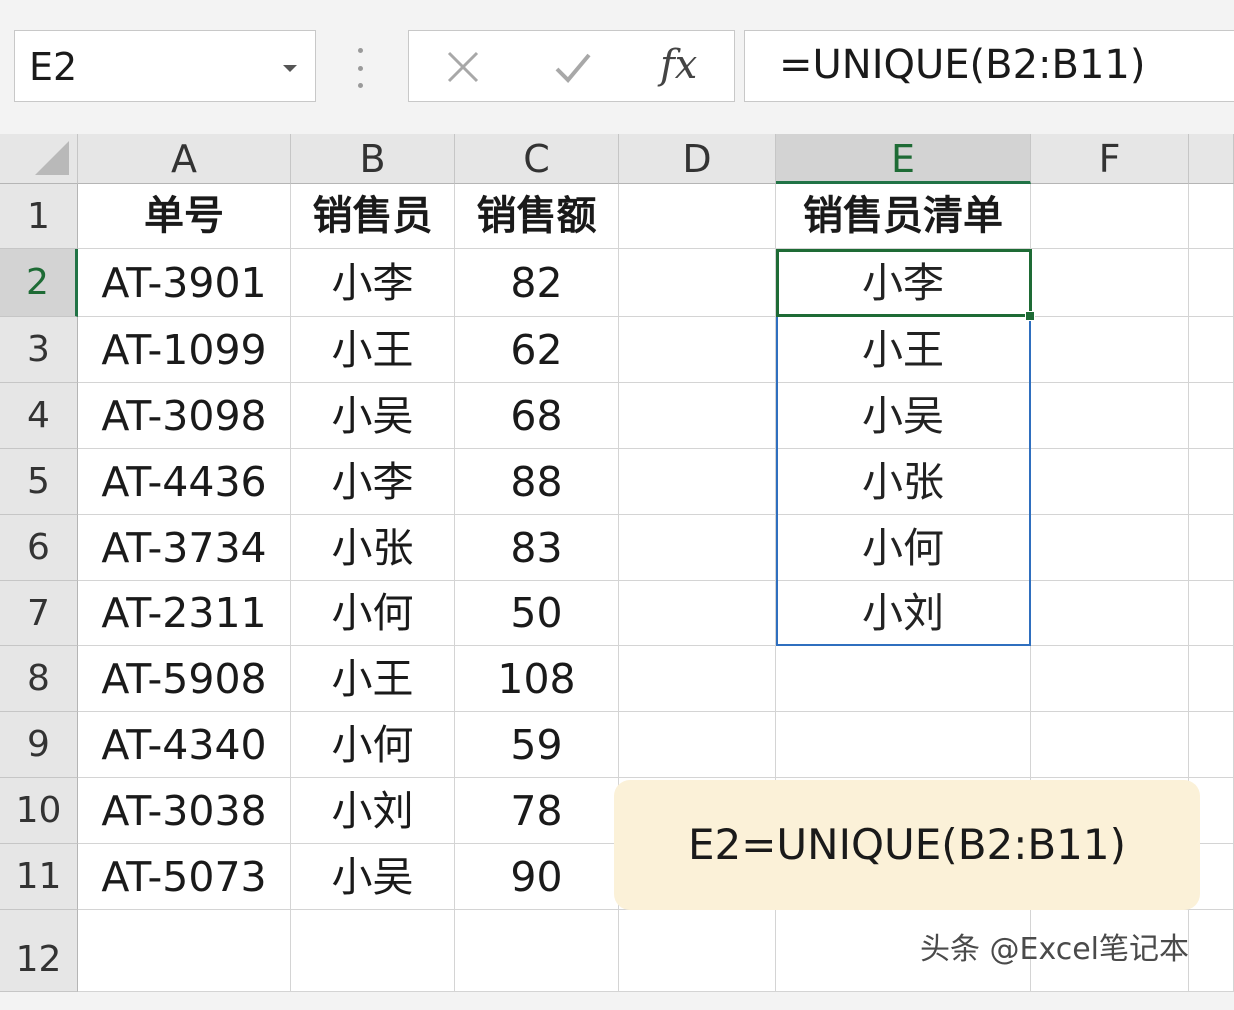  Describe the element at coordinates (1211, 745) in the screenshot. I see `cell-g9` at that location.